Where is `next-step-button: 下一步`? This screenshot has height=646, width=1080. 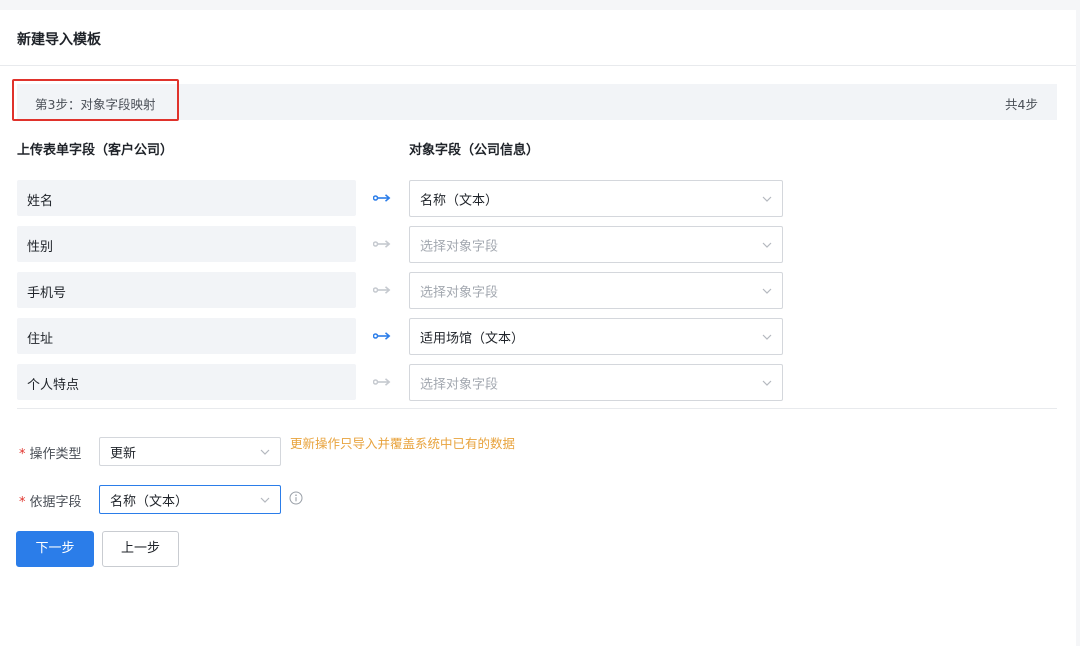 next-step-button: 下一步 is located at coordinates (55, 549).